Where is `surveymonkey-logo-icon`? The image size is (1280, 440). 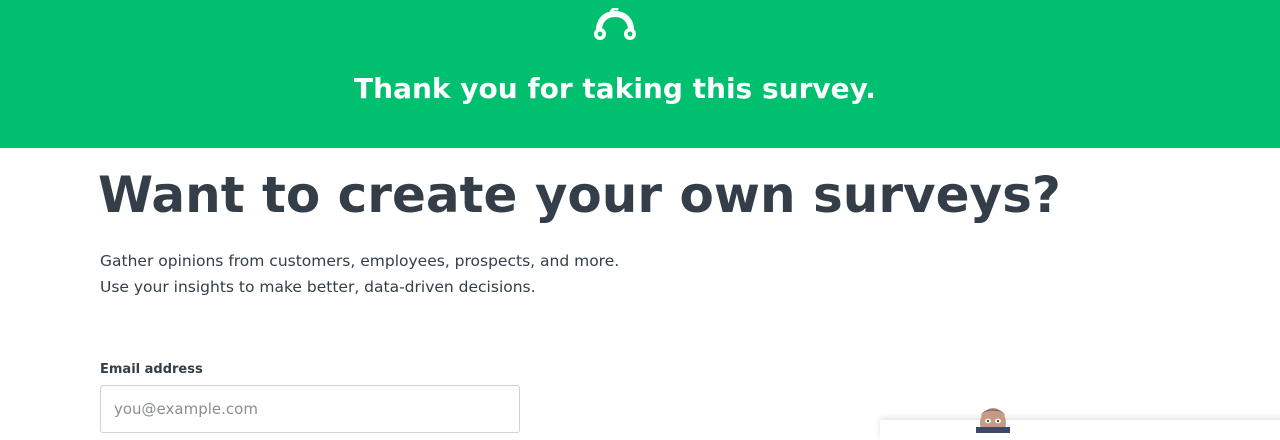
surveymonkey-logo-icon is located at coordinates (615, 24).